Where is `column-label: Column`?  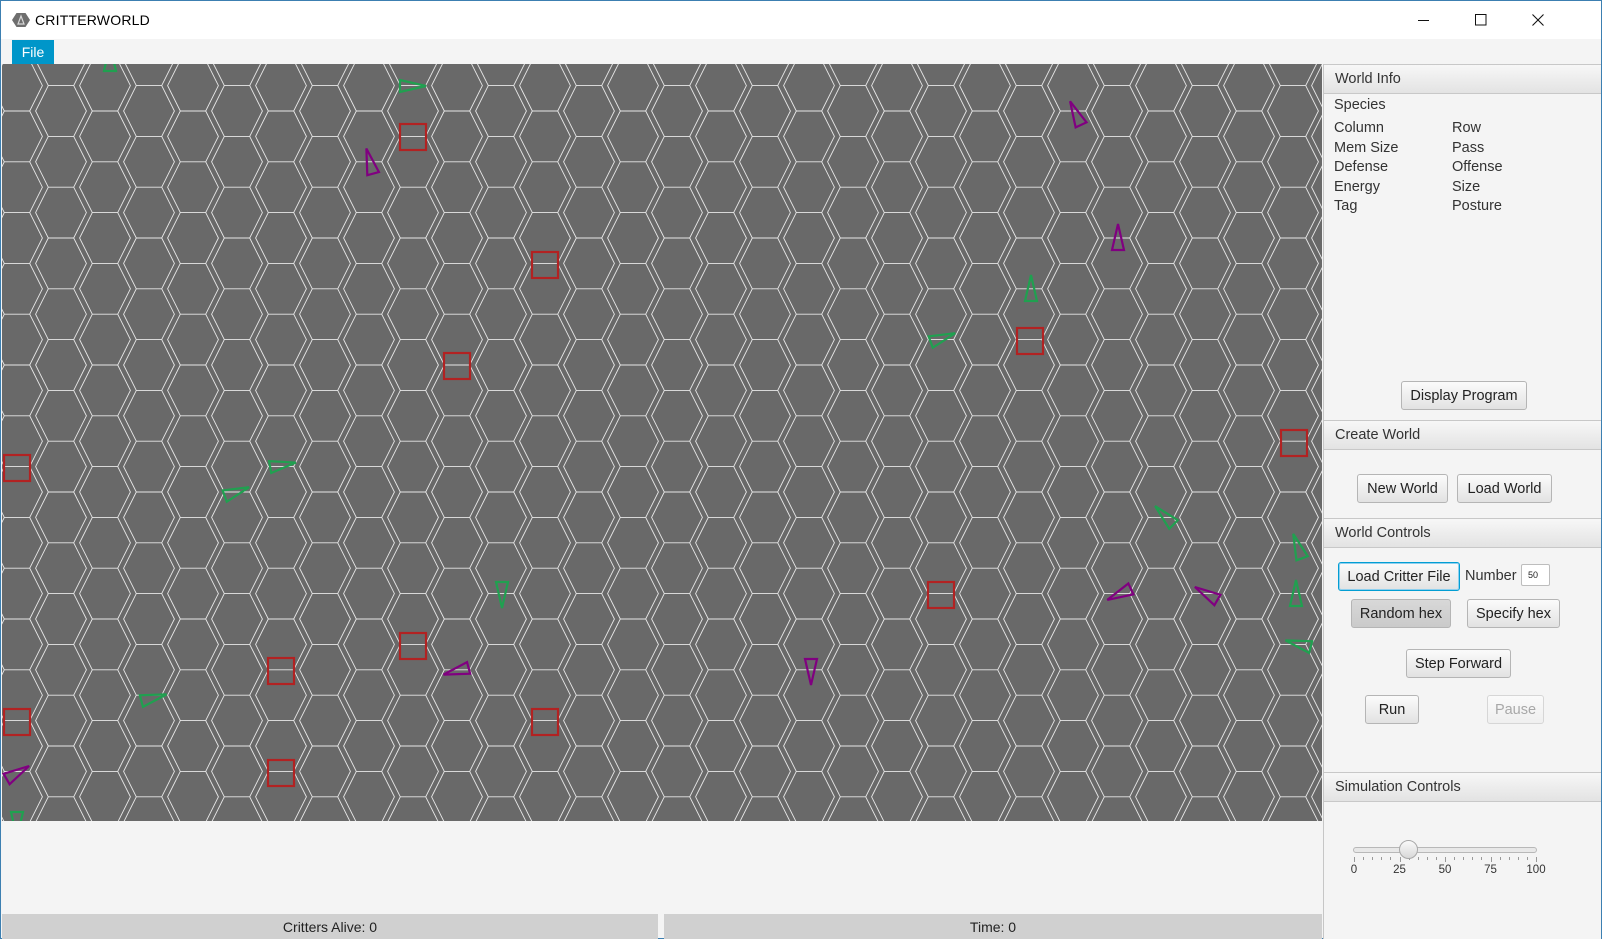 column-label: Column is located at coordinates (1359, 128).